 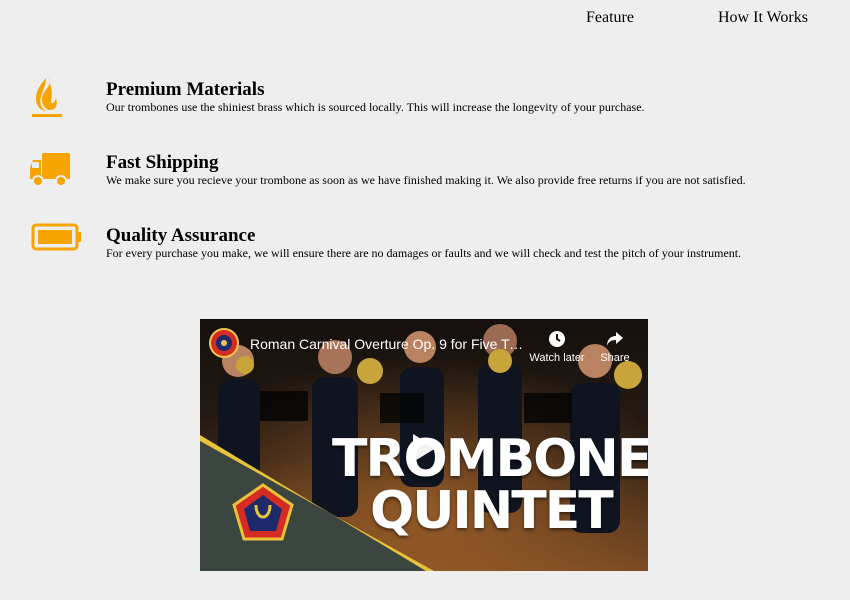 I want to click on thumbnail-line-1: TROMBONE, so click(x=490, y=459).